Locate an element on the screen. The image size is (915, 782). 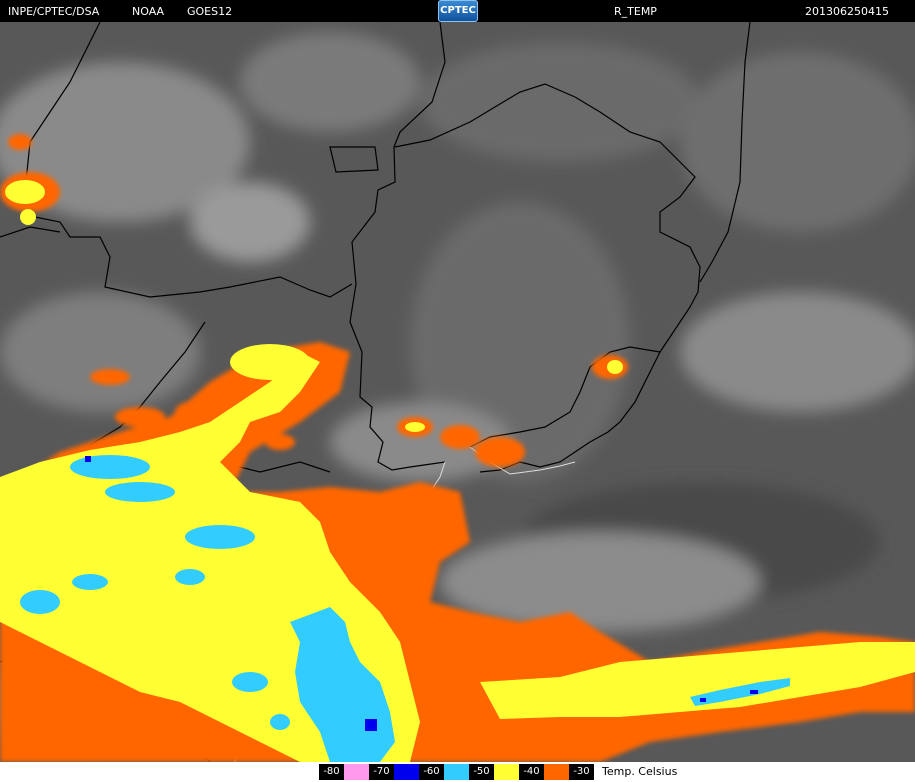
agency-label: INPE/CPTEC/DSA is located at coordinates (54, 11).